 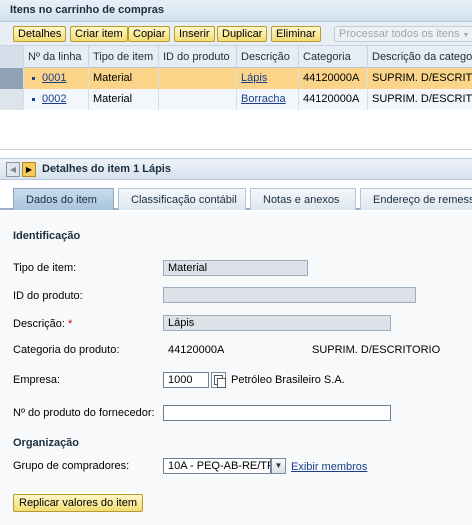 What do you see at coordinates (296, 34) in the screenshot?
I see `delete-button: Eliminar` at bounding box center [296, 34].